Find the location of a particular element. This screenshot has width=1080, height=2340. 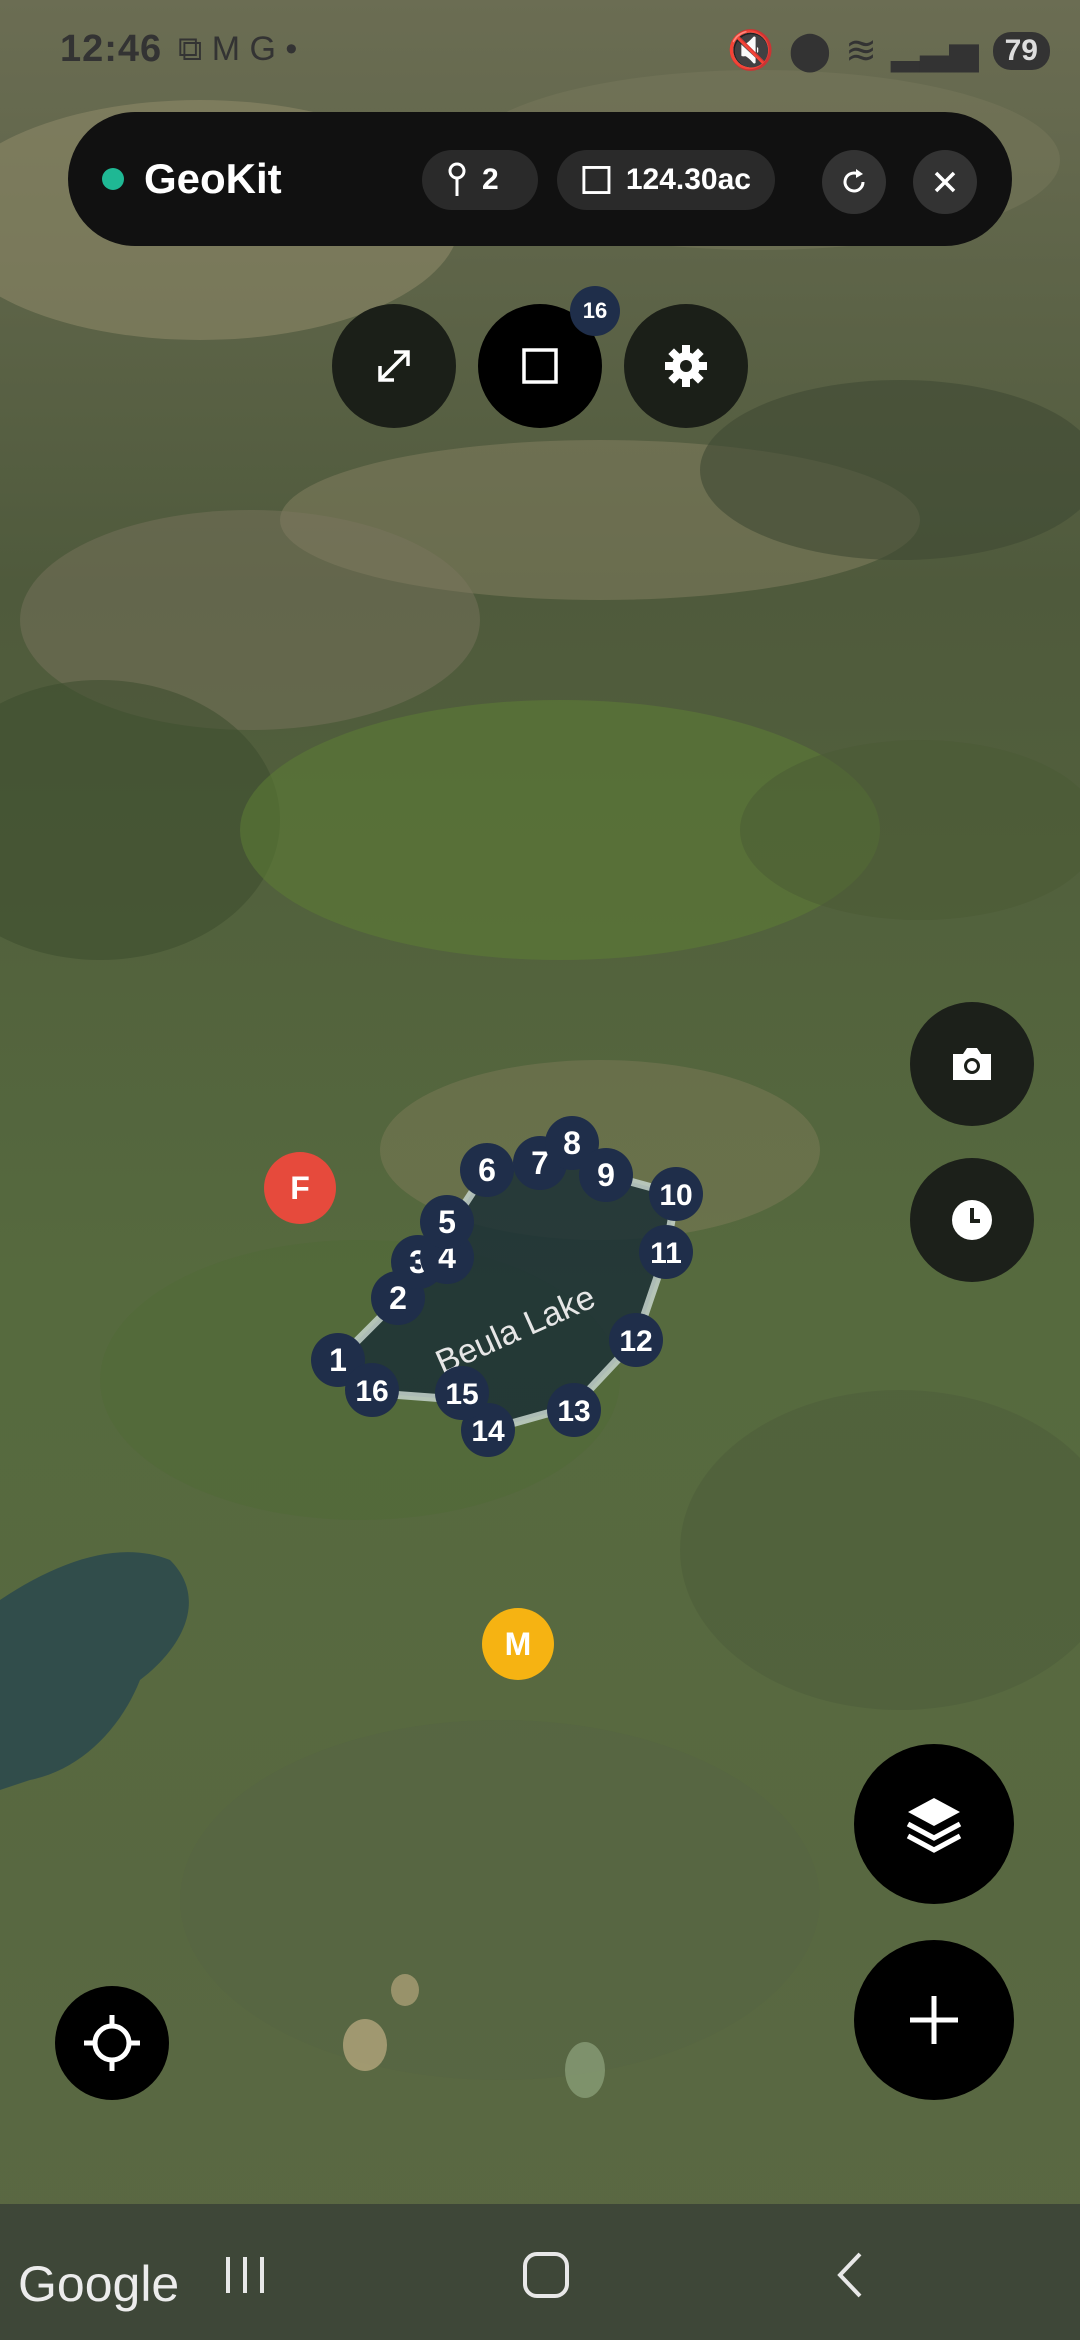

gmail-icon: M is located at coordinates (226, 49).